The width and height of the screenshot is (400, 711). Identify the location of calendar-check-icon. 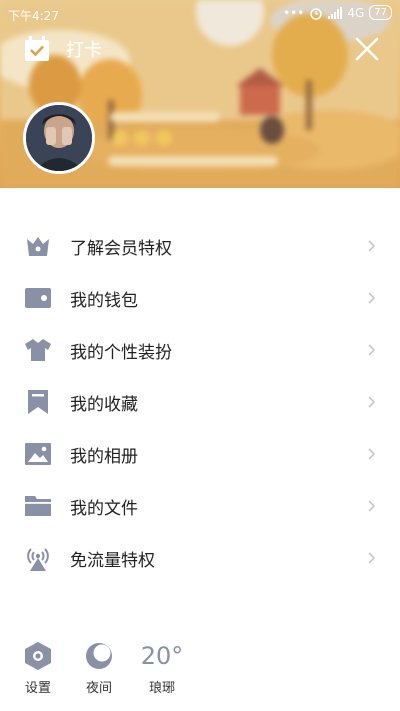
(37, 48).